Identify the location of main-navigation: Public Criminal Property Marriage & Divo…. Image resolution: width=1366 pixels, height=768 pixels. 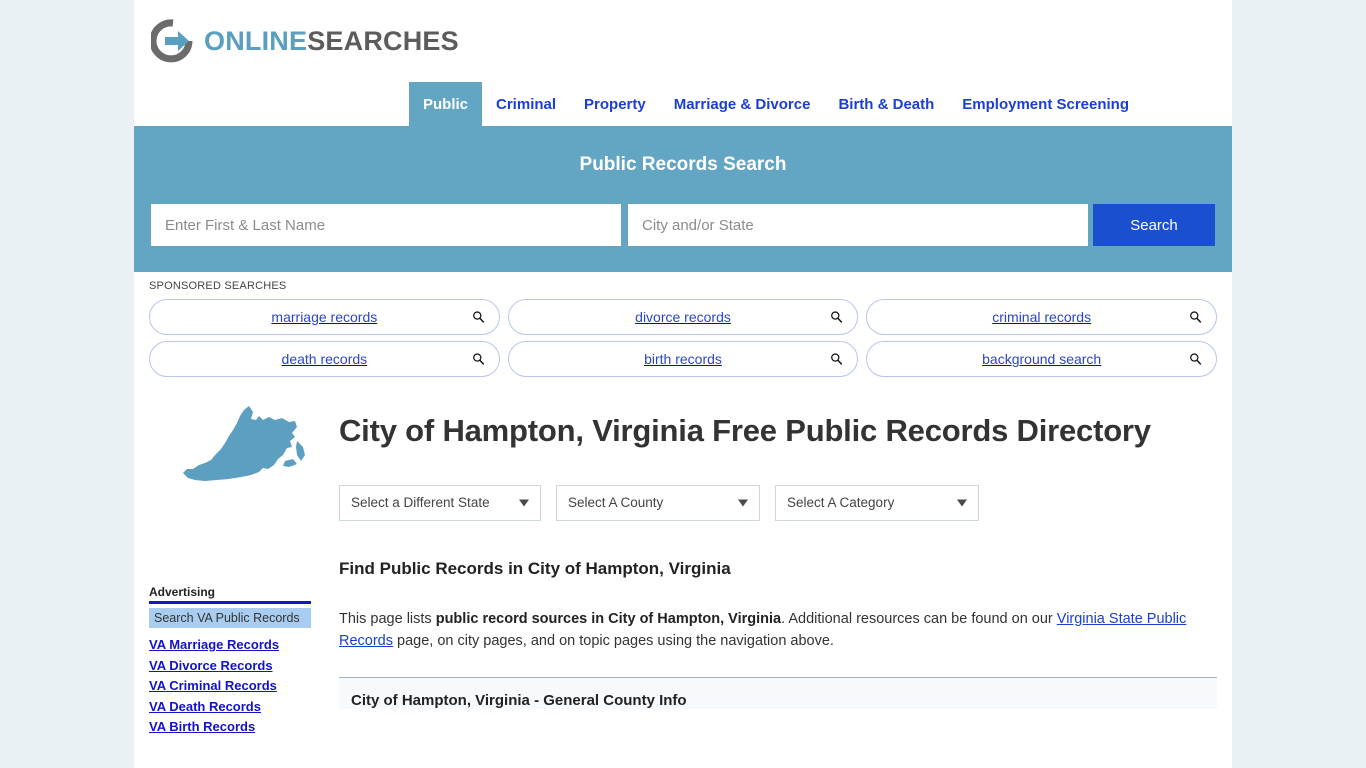
(683, 104).